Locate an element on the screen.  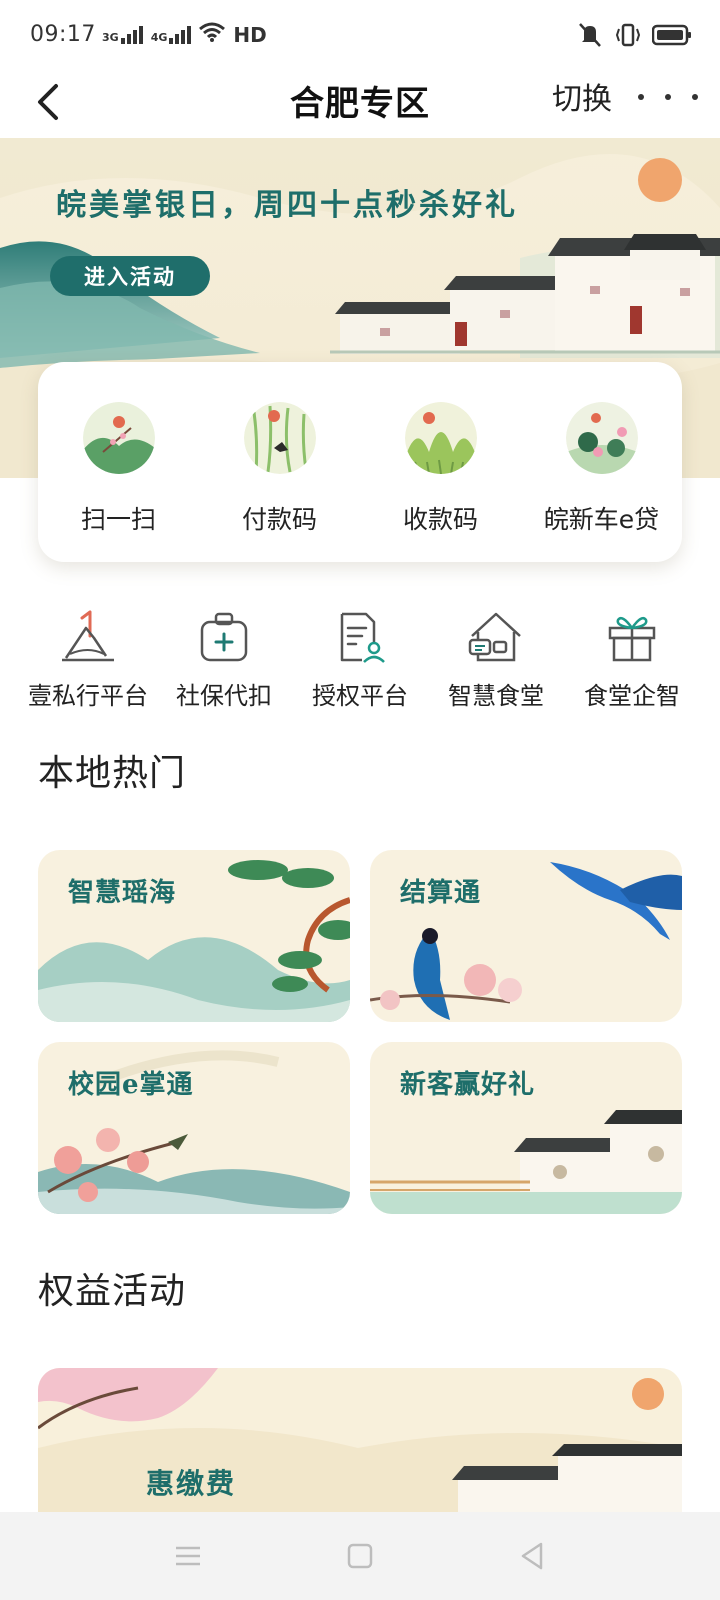
section-title-local-hot: 本地热门 is located at coordinates (112, 773).